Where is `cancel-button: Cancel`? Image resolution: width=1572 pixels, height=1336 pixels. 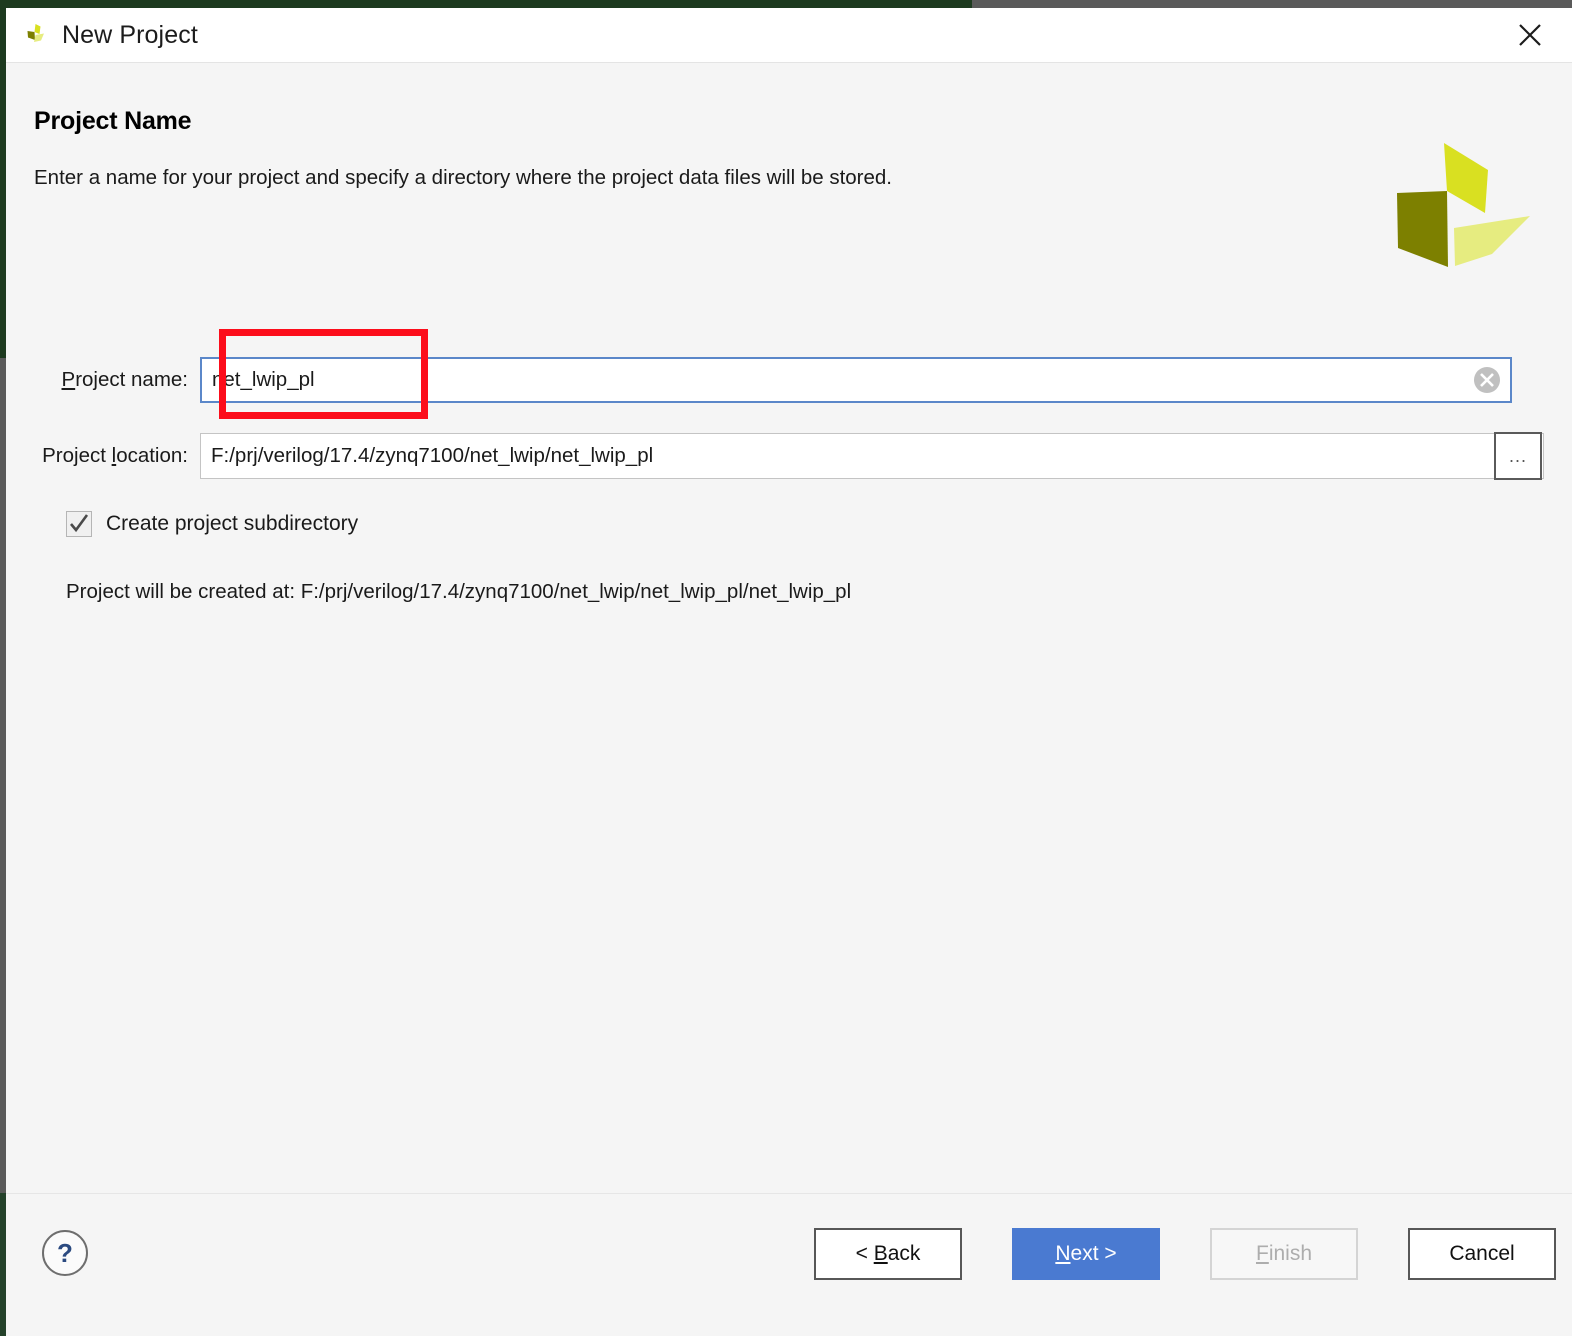
cancel-button: Cancel is located at coordinates (1482, 1254).